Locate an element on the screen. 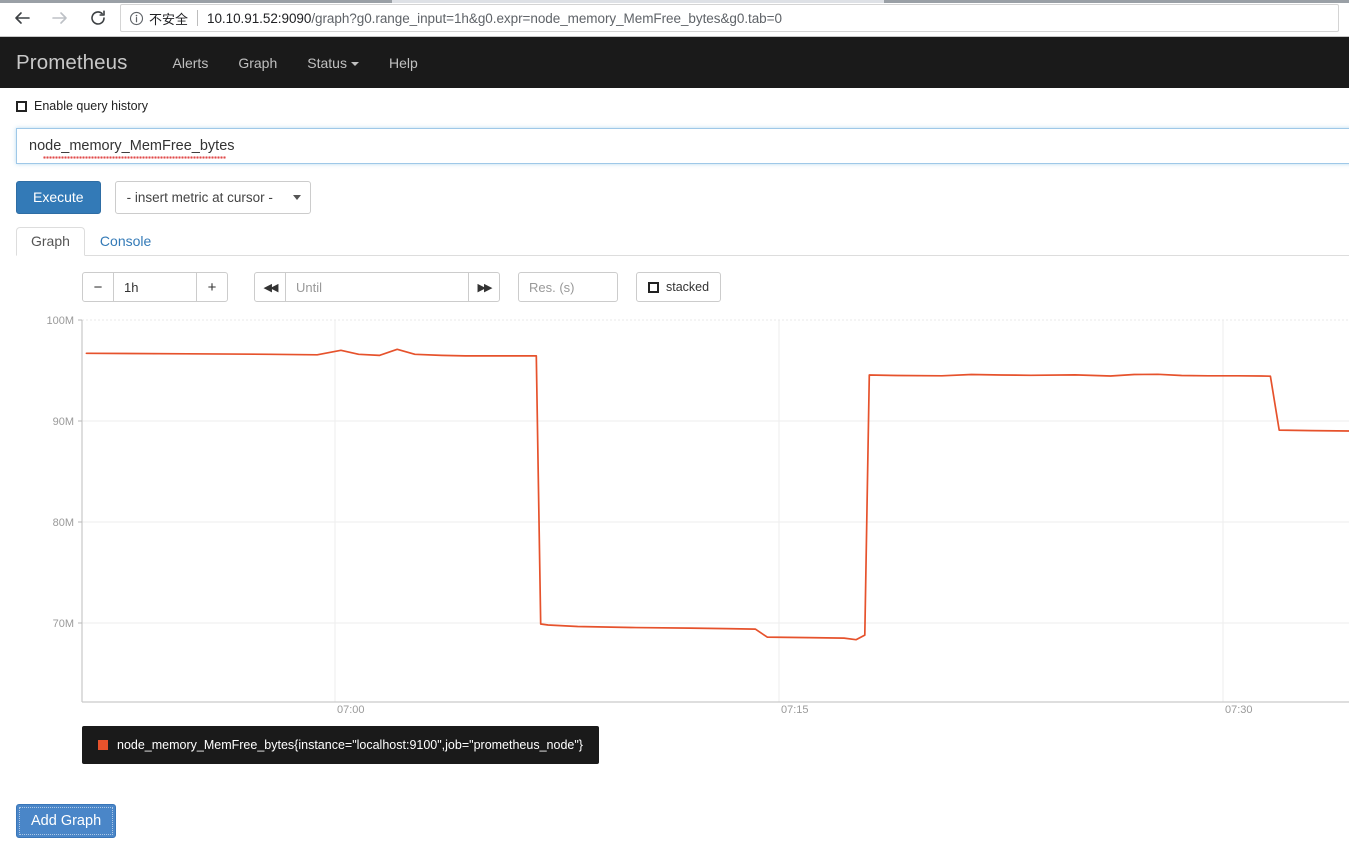 The image size is (1349, 846). reload-icon is located at coordinates (98, 17).